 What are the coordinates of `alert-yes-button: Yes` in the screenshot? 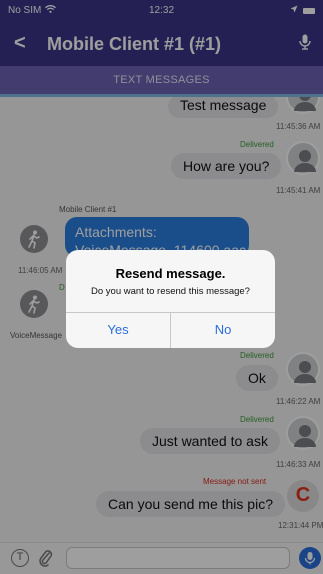 It's located at (118, 330).